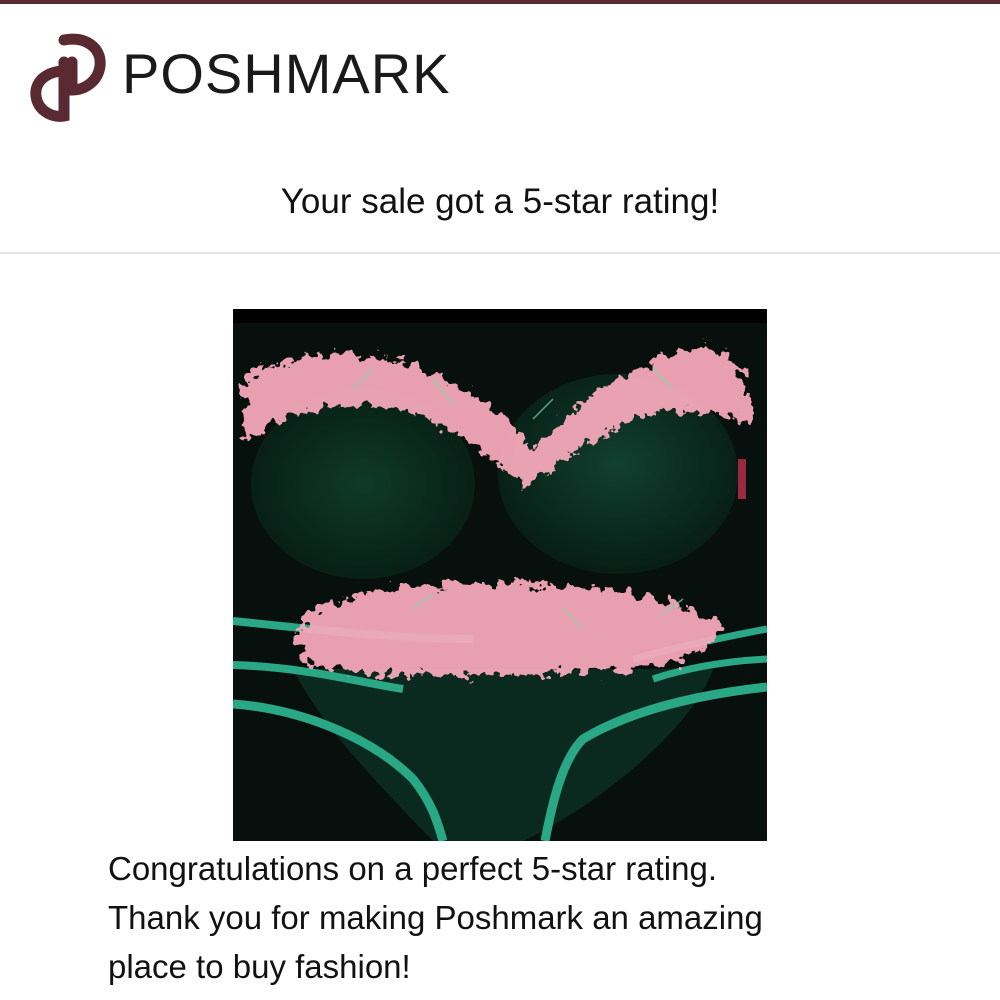 This screenshot has height=1000, width=1000. I want to click on notification-headline: Your sale got a 5-star rating!, so click(500, 201).